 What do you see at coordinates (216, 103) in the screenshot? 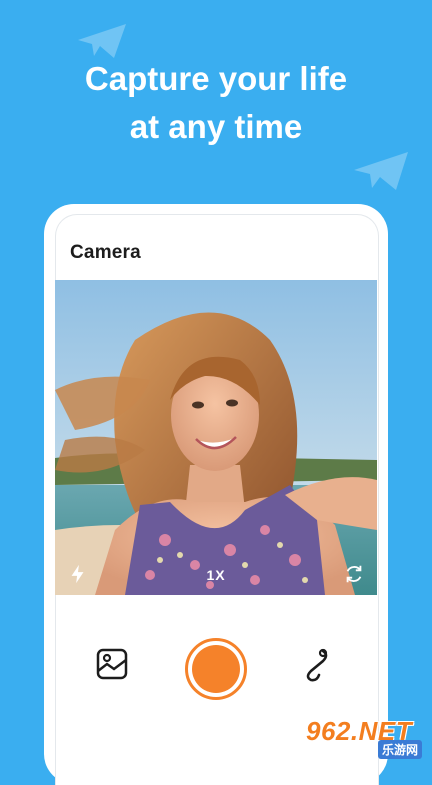
I see `headline: Capture your life at any time` at bounding box center [216, 103].